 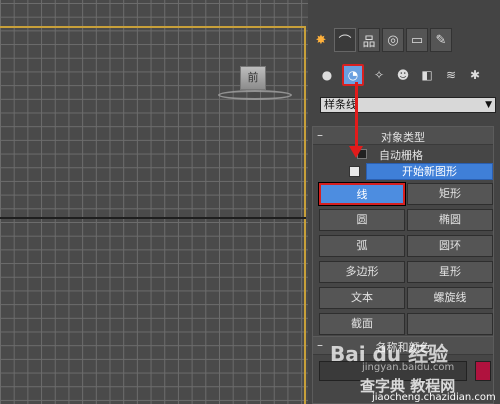 I want to click on systems-icon: ✱, so click(x=475, y=75).